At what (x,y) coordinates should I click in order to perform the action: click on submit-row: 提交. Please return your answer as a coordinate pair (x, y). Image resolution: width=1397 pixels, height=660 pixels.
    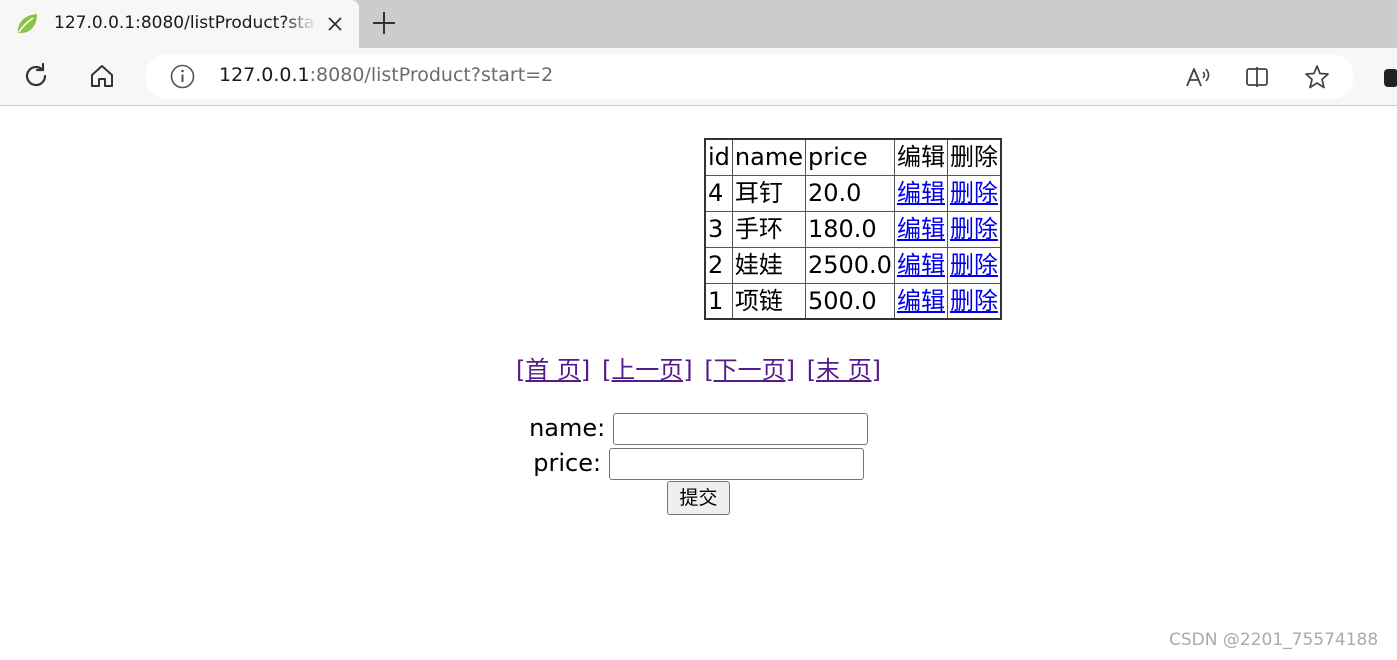
    Looking at the image, I should click on (698, 498).